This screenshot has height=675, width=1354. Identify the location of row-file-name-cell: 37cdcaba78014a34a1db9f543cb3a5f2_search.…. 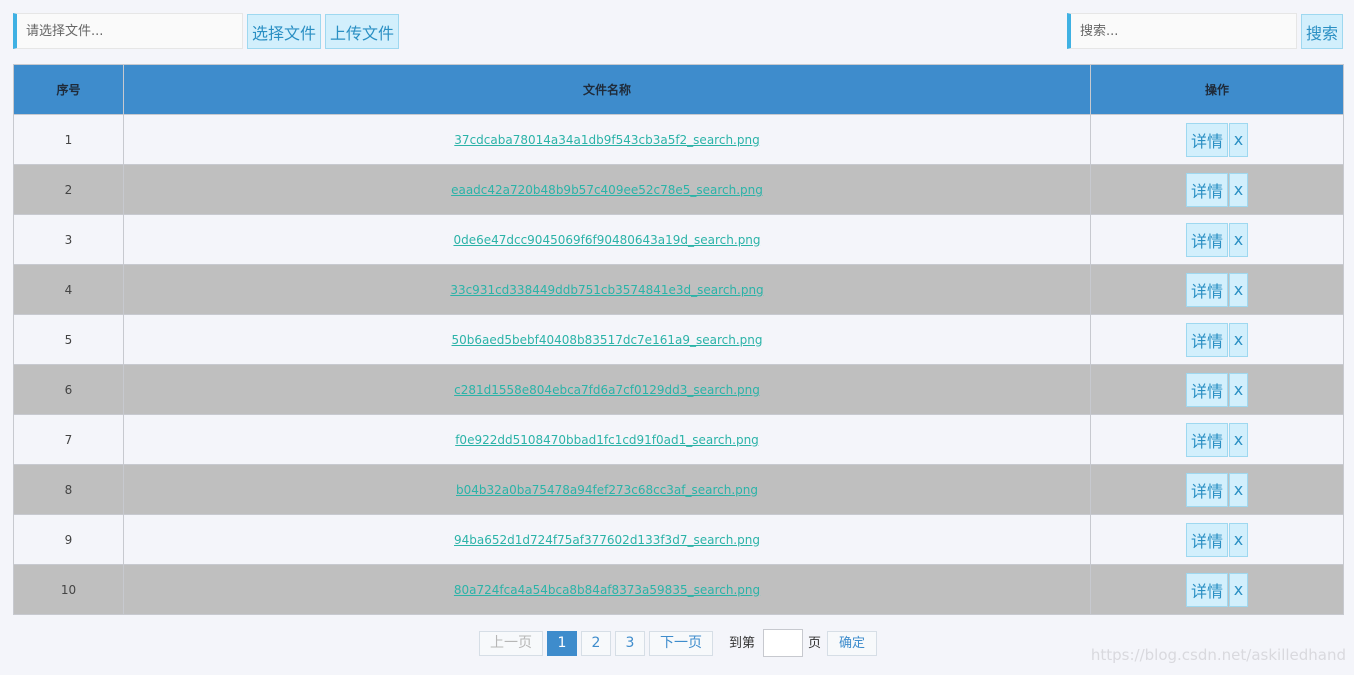
(607, 139).